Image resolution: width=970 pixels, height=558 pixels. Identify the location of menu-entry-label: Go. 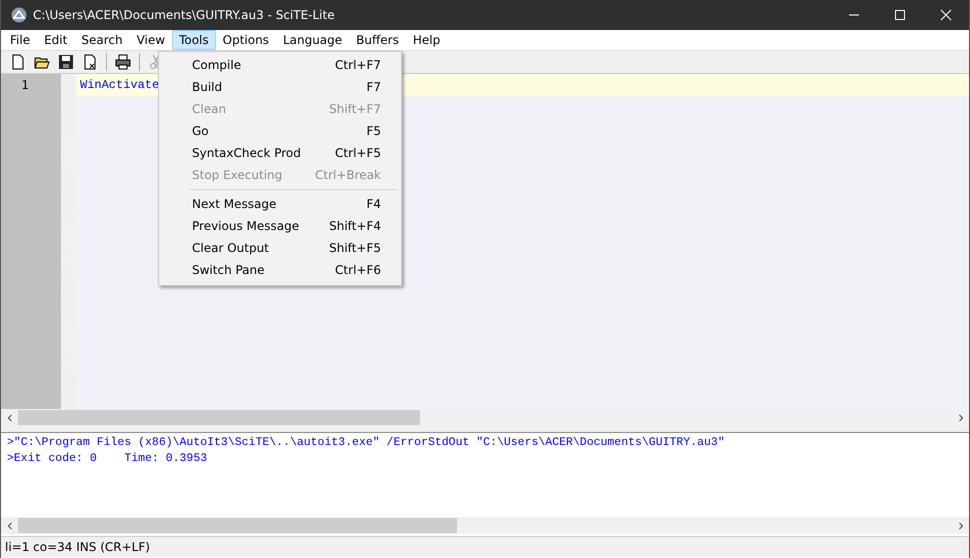
(201, 131).